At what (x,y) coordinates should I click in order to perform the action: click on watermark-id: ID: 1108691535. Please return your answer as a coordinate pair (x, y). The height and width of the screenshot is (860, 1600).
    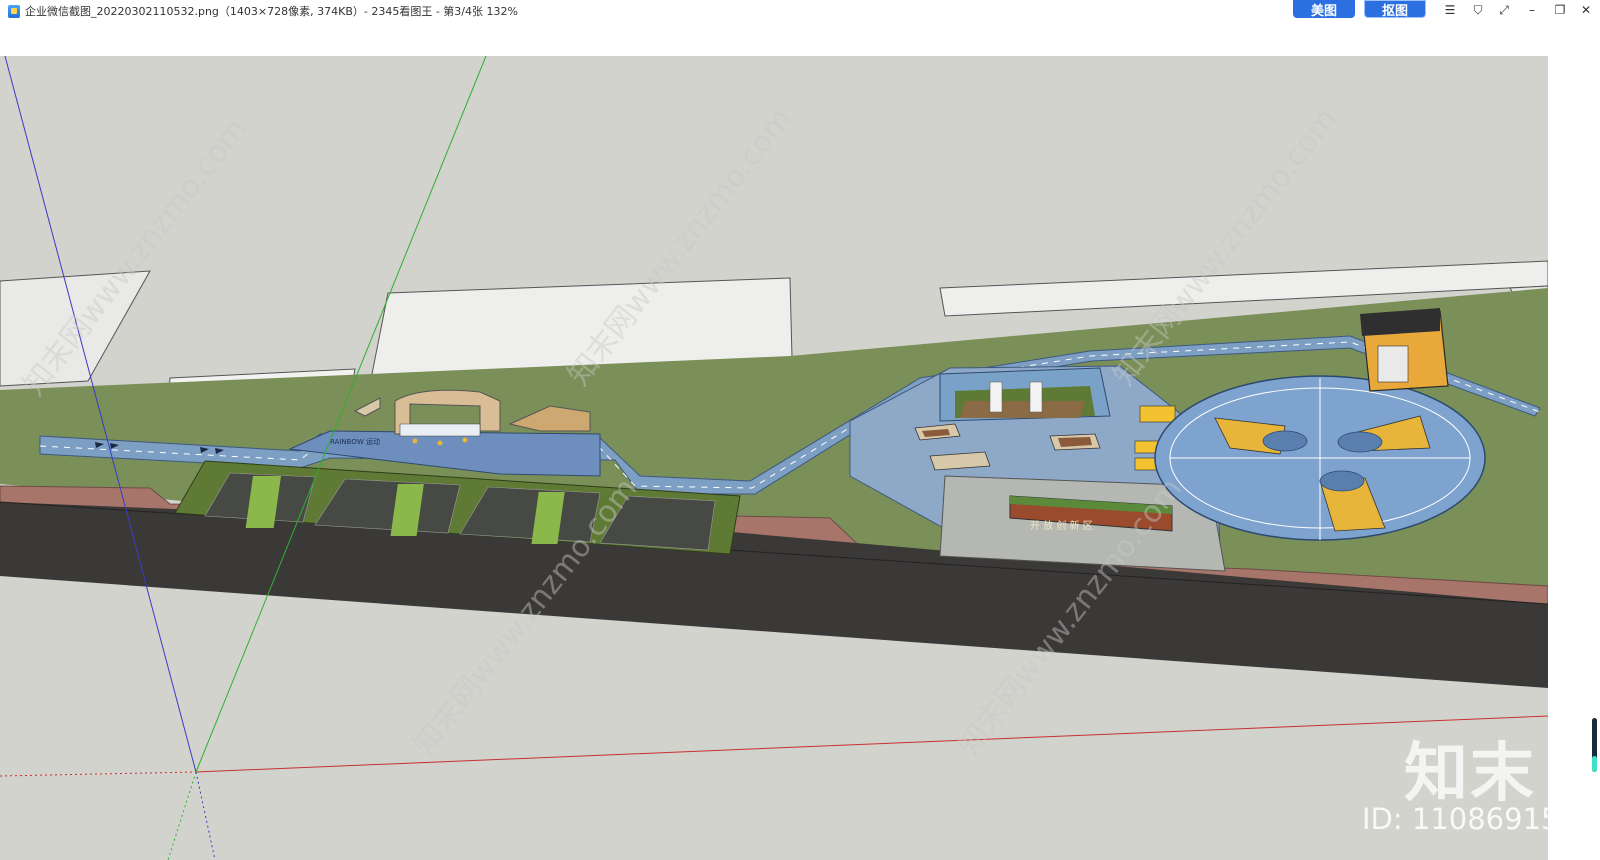
    Looking at the image, I should click on (1479, 819).